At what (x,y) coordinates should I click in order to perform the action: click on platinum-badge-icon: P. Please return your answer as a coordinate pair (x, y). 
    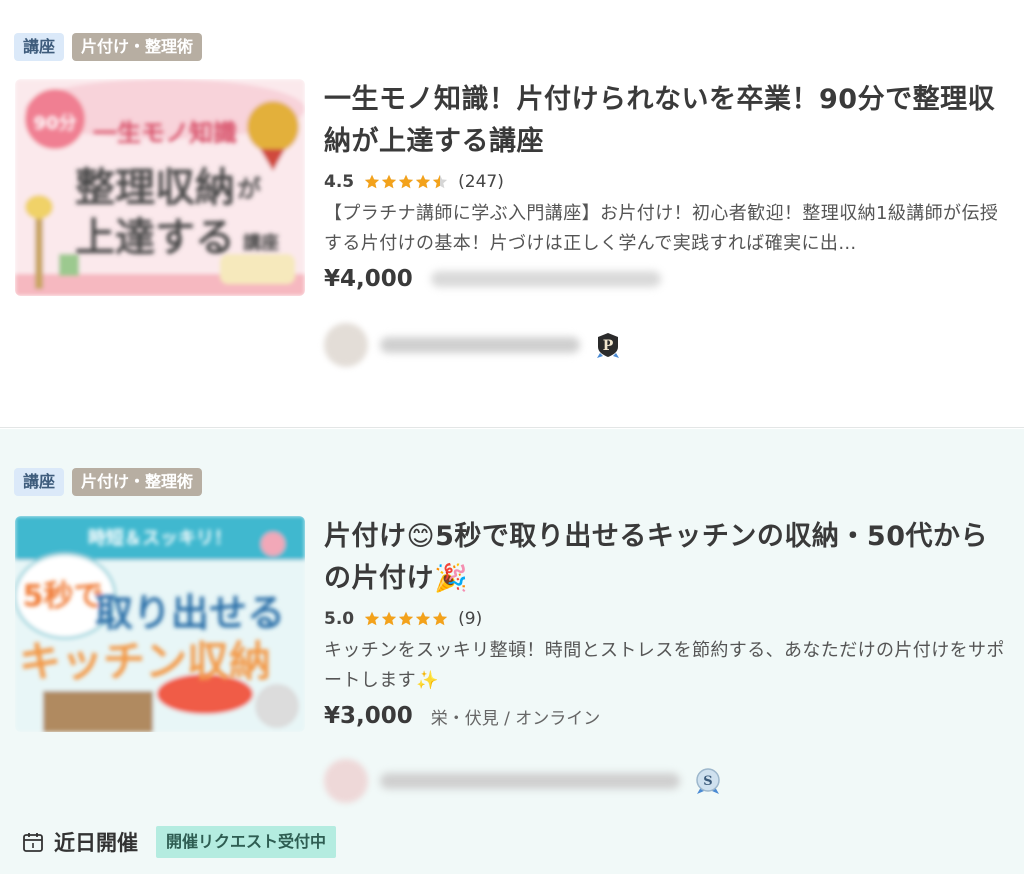
    Looking at the image, I should click on (608, 345).